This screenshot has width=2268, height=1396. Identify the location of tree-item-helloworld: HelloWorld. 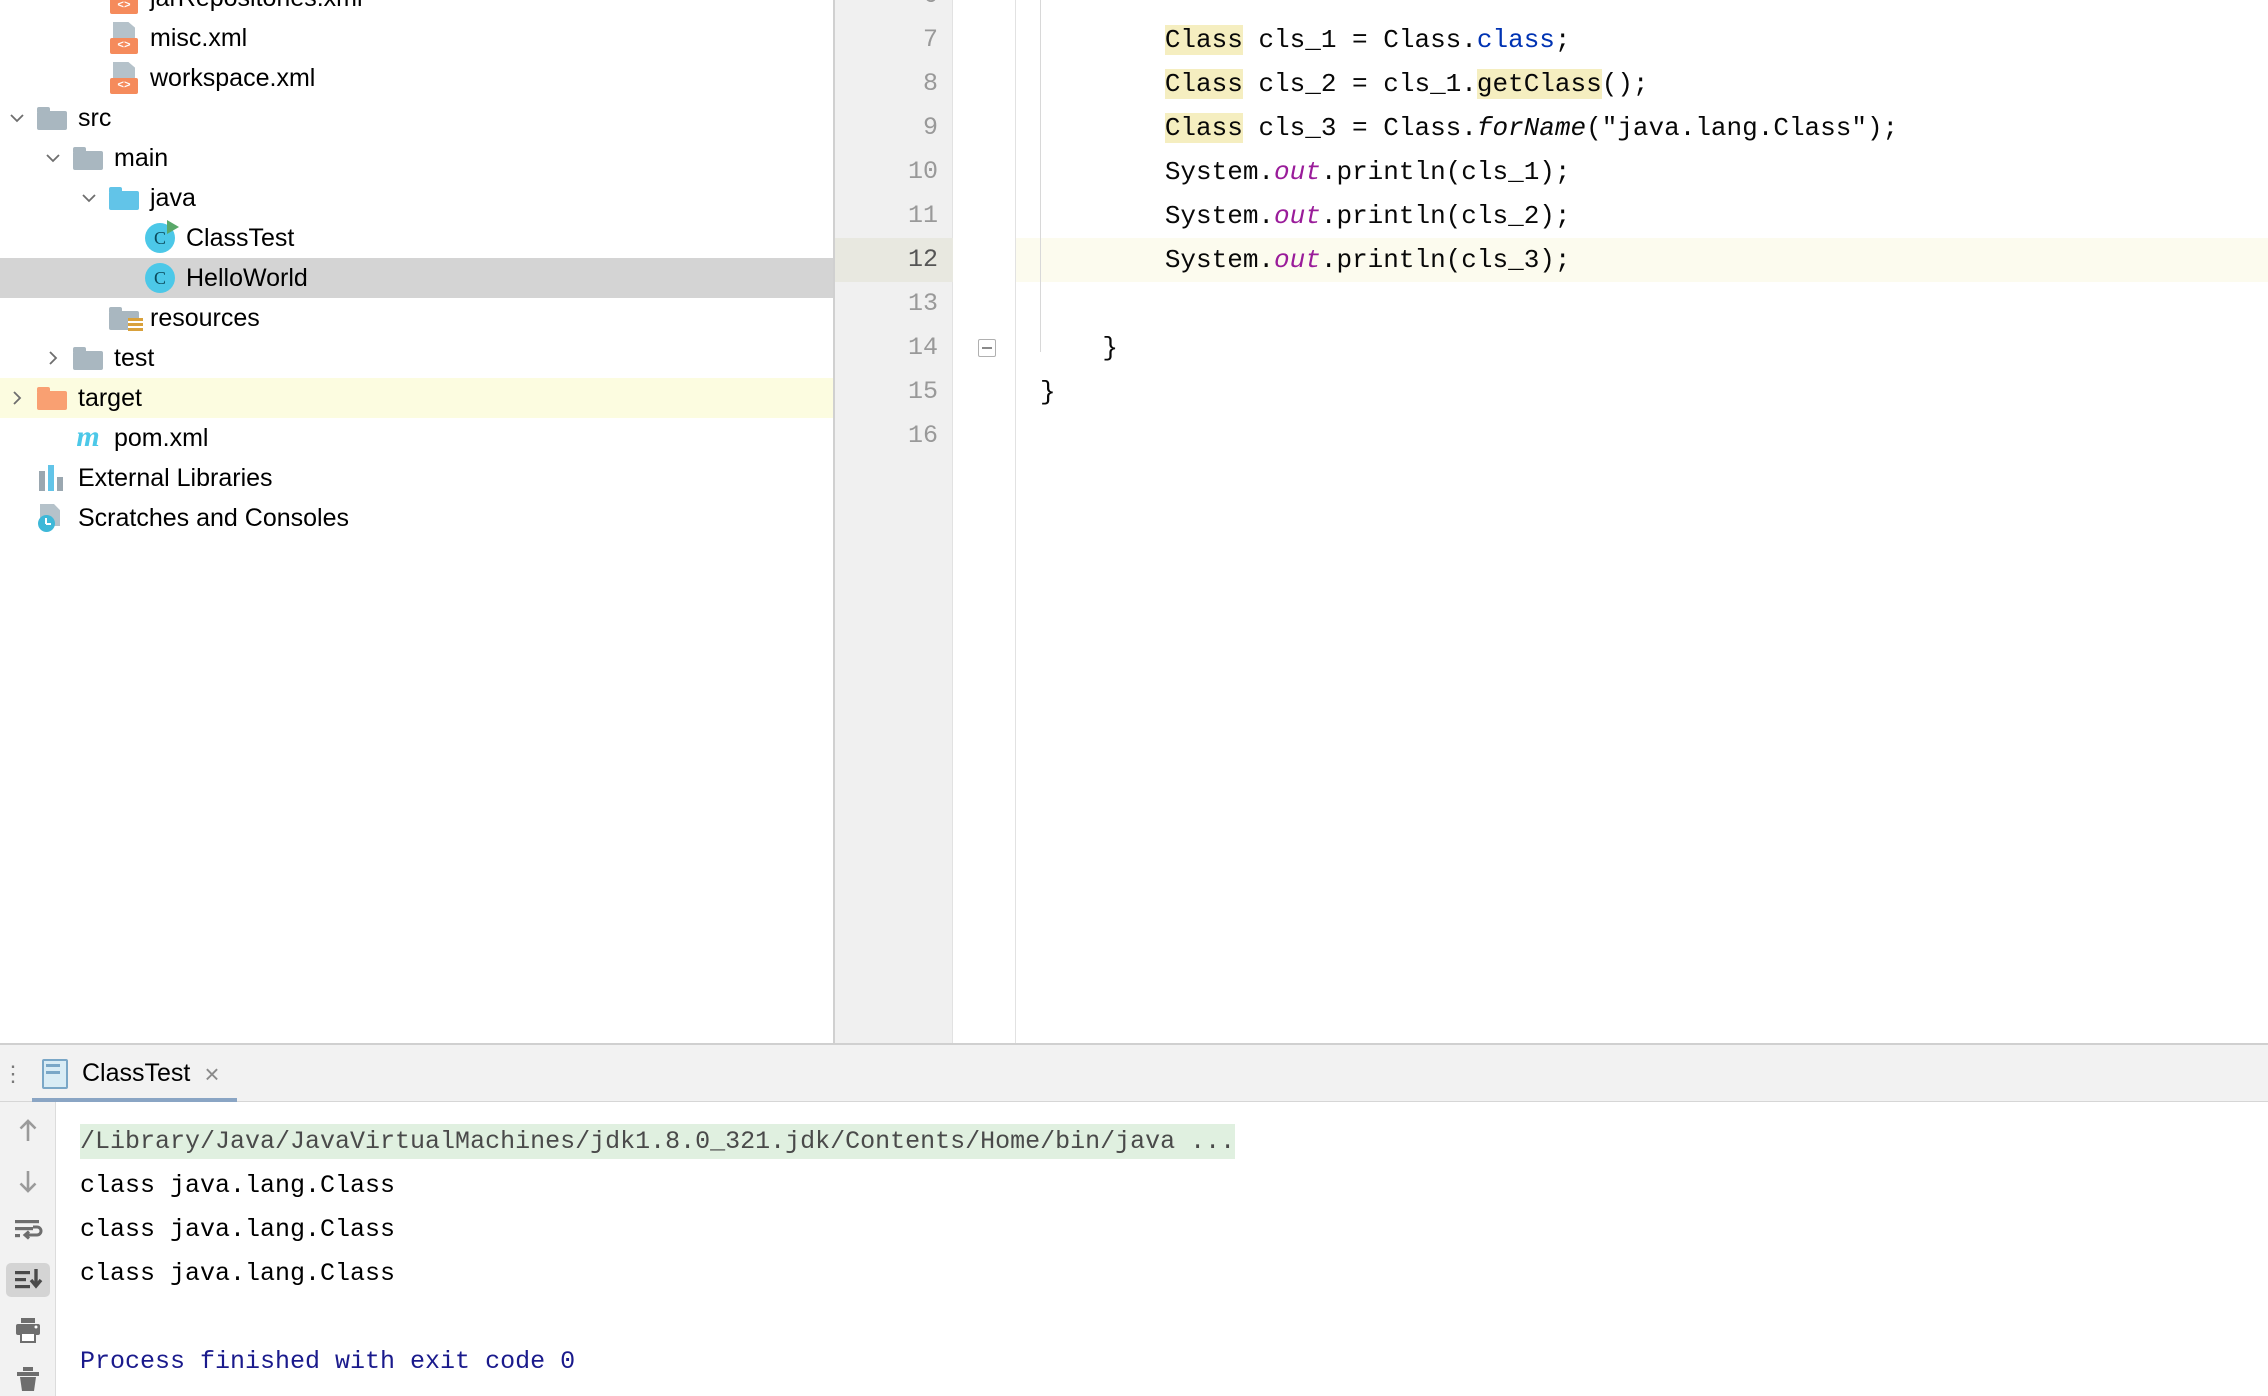
(417, 278).